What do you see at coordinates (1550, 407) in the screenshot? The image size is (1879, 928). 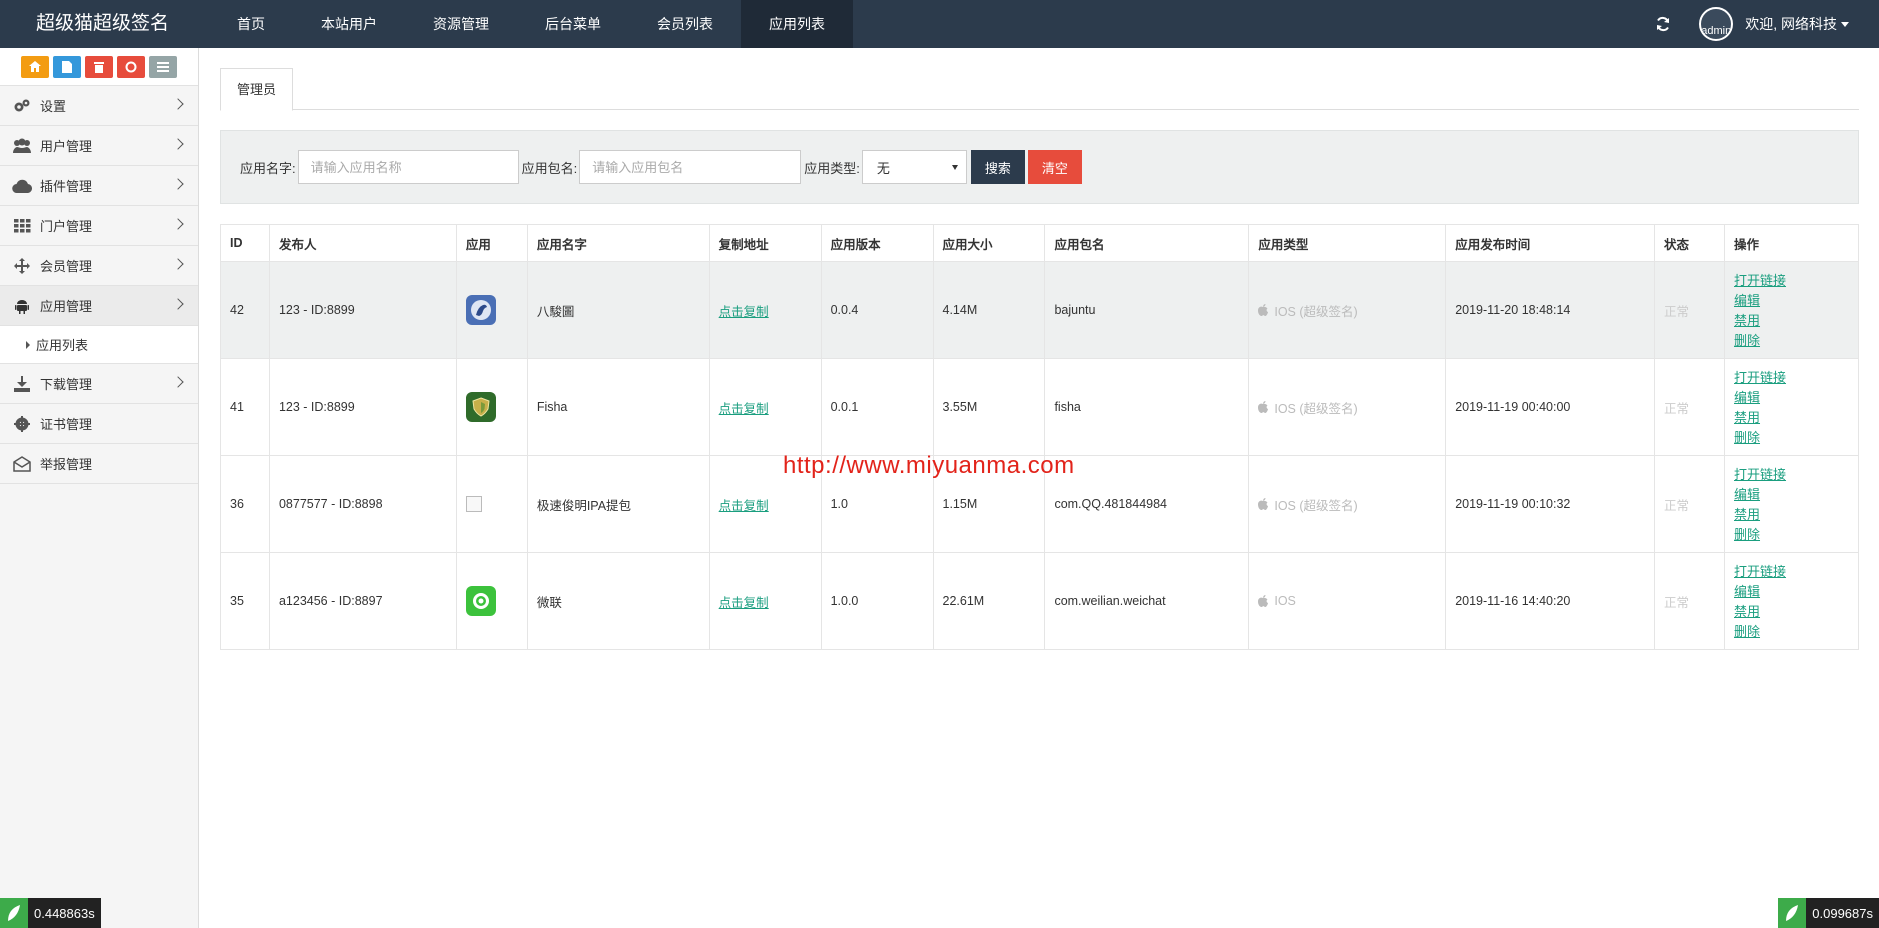 I see `cell-time: 2019-11-19 00:40:00` at bounding box center [1550, 407].